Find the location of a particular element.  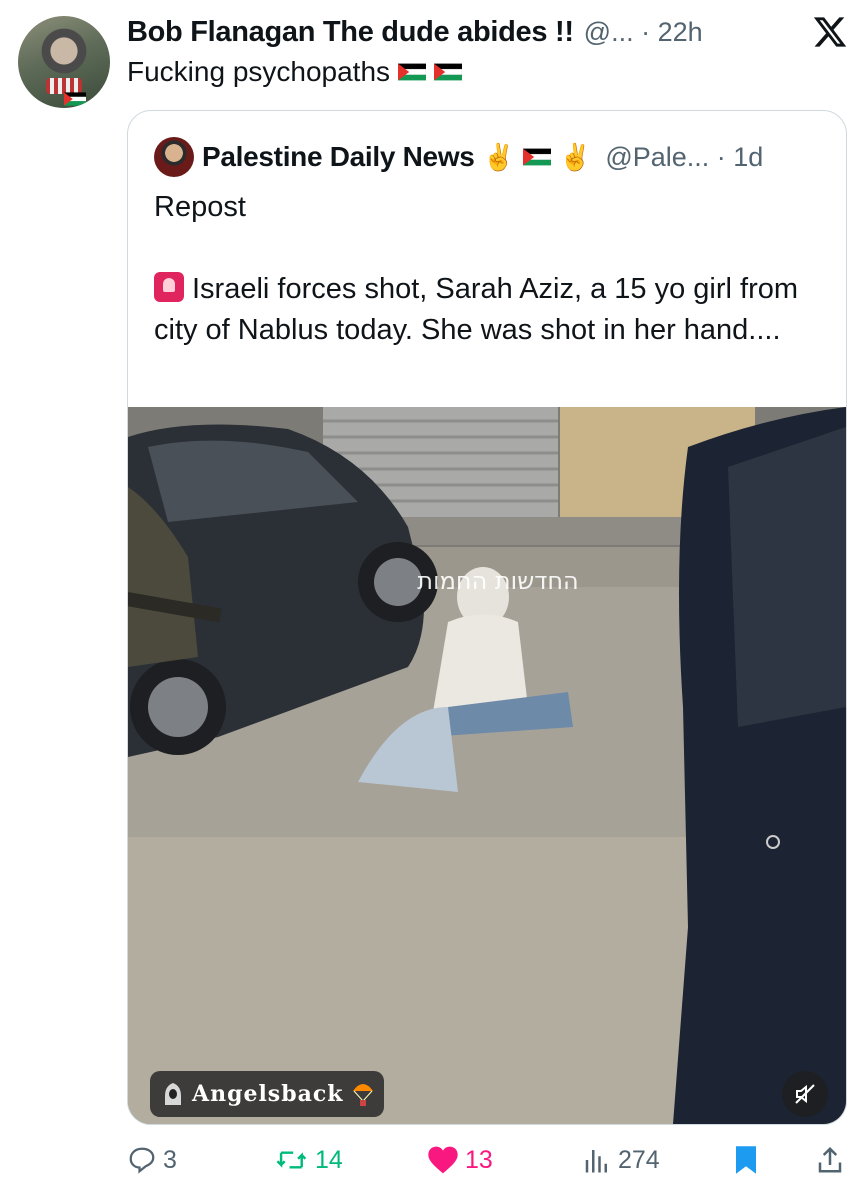

quoted-header: Palestine Daily News ✌️ ✌️ @Pale... · 1d is located at coordinates (458, 157).